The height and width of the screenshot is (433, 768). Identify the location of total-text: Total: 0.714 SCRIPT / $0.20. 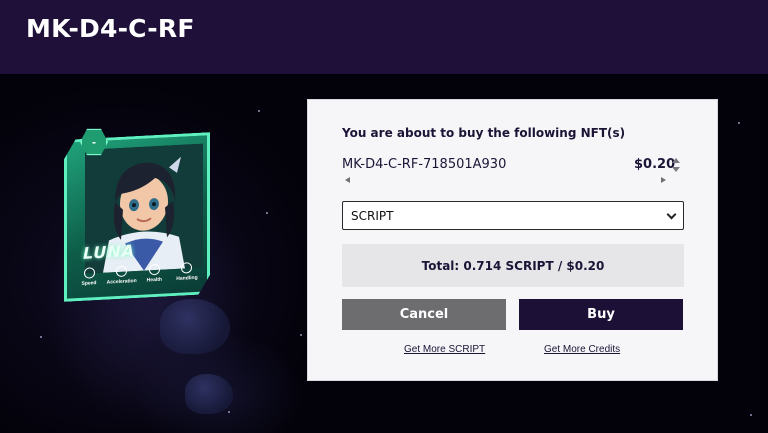
(513, 265).